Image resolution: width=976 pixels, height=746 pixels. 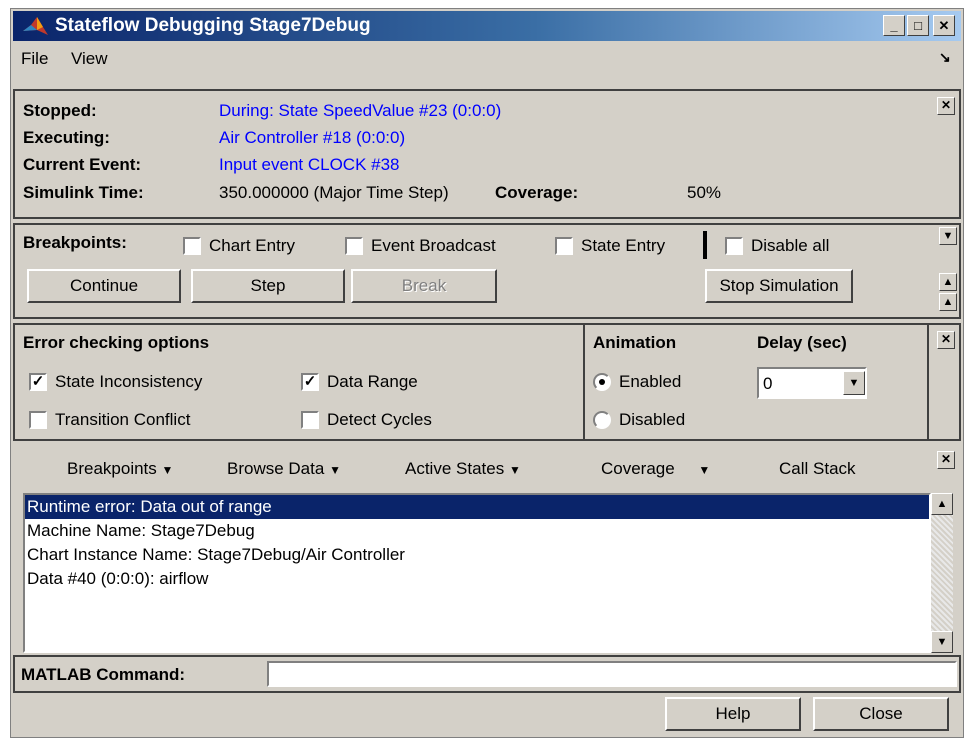 I want to click on stopped-value: During: State SpeedValue #23 (0:0:0), so click(x=360, y=110).